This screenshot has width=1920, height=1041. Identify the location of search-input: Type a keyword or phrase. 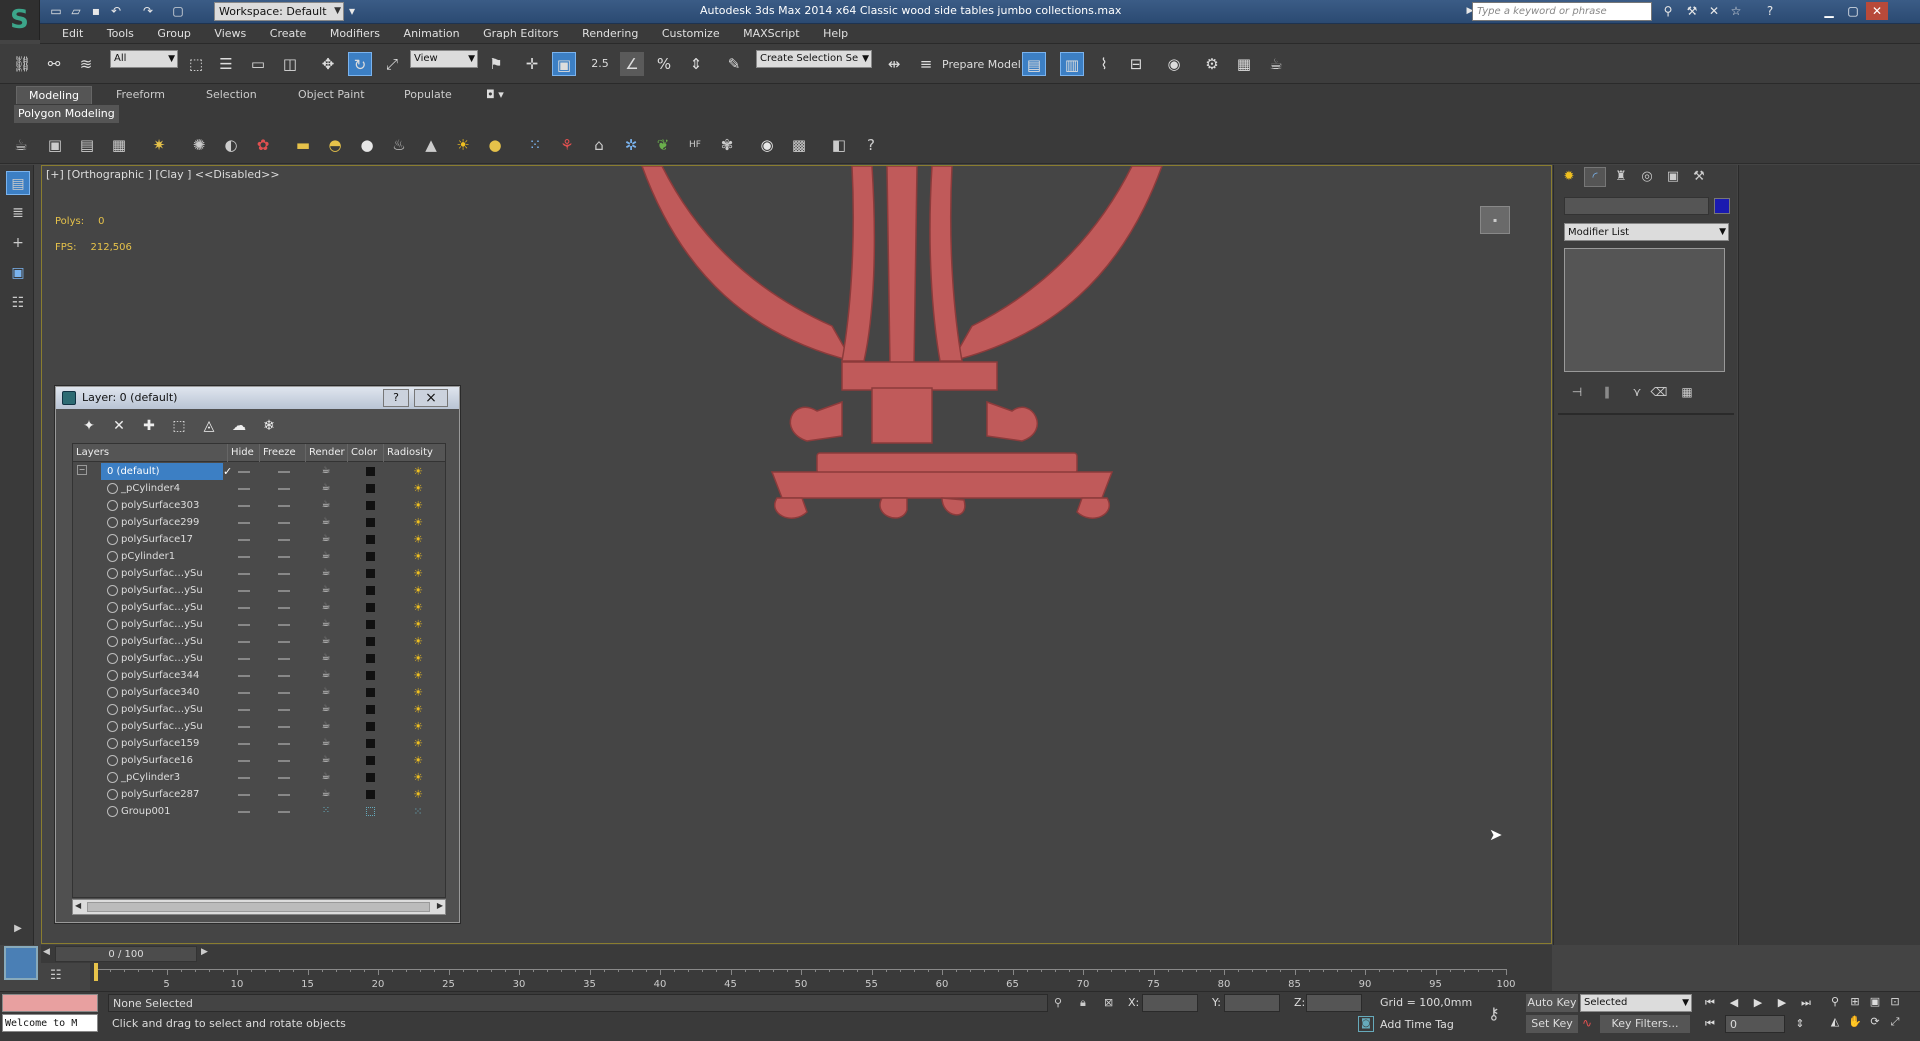
(1562, 11).